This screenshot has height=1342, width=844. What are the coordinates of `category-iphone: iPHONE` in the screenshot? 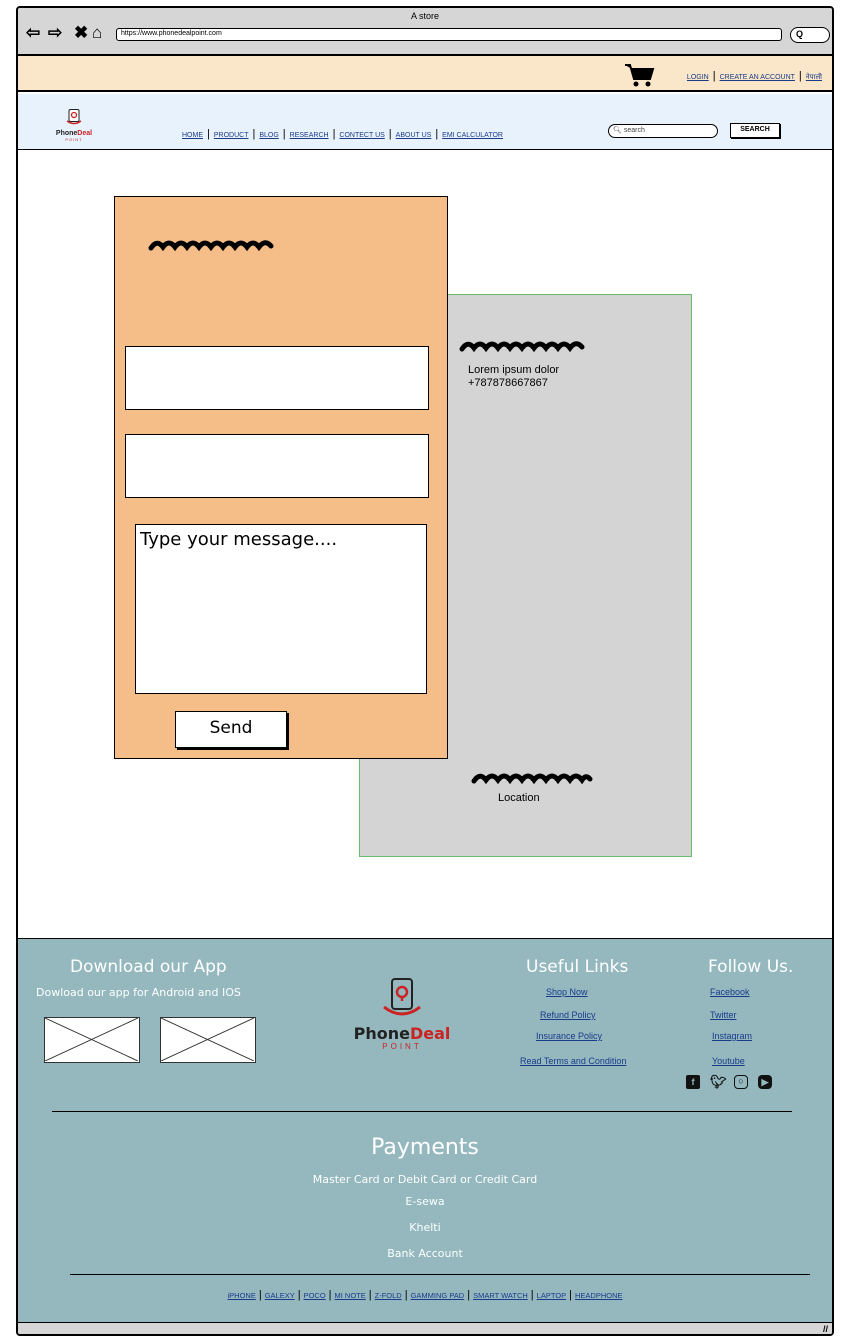 It's located at (241, 1295).